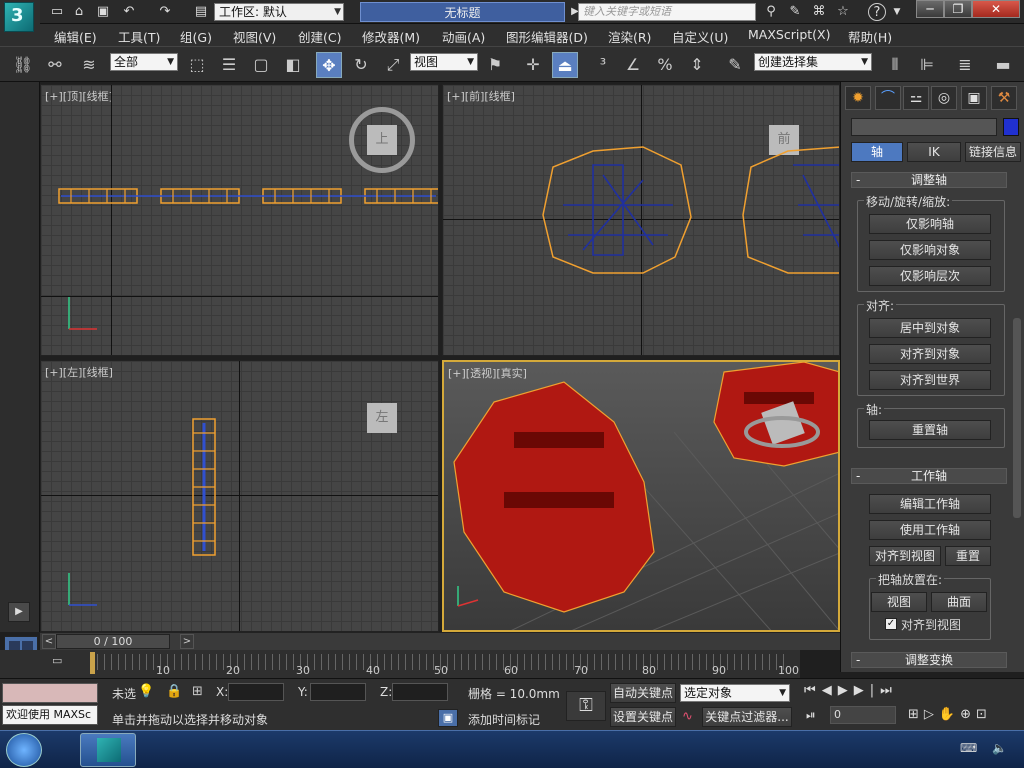  Describe the element at coordinates (930, 328) in the screenshot. I see `center-to-object-button: 居中到对象` at that location.